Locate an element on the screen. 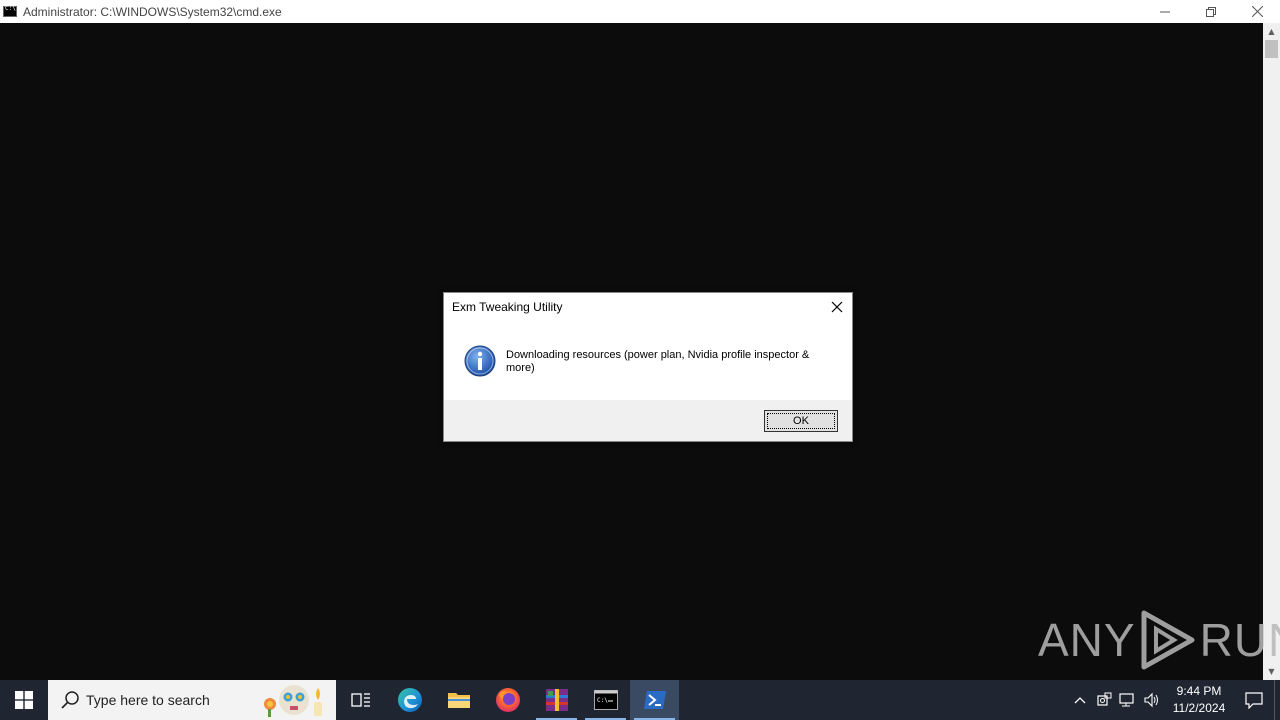 This screenshot has height=720, width=1280. winrar-icon is located at coordinates (556, 700).